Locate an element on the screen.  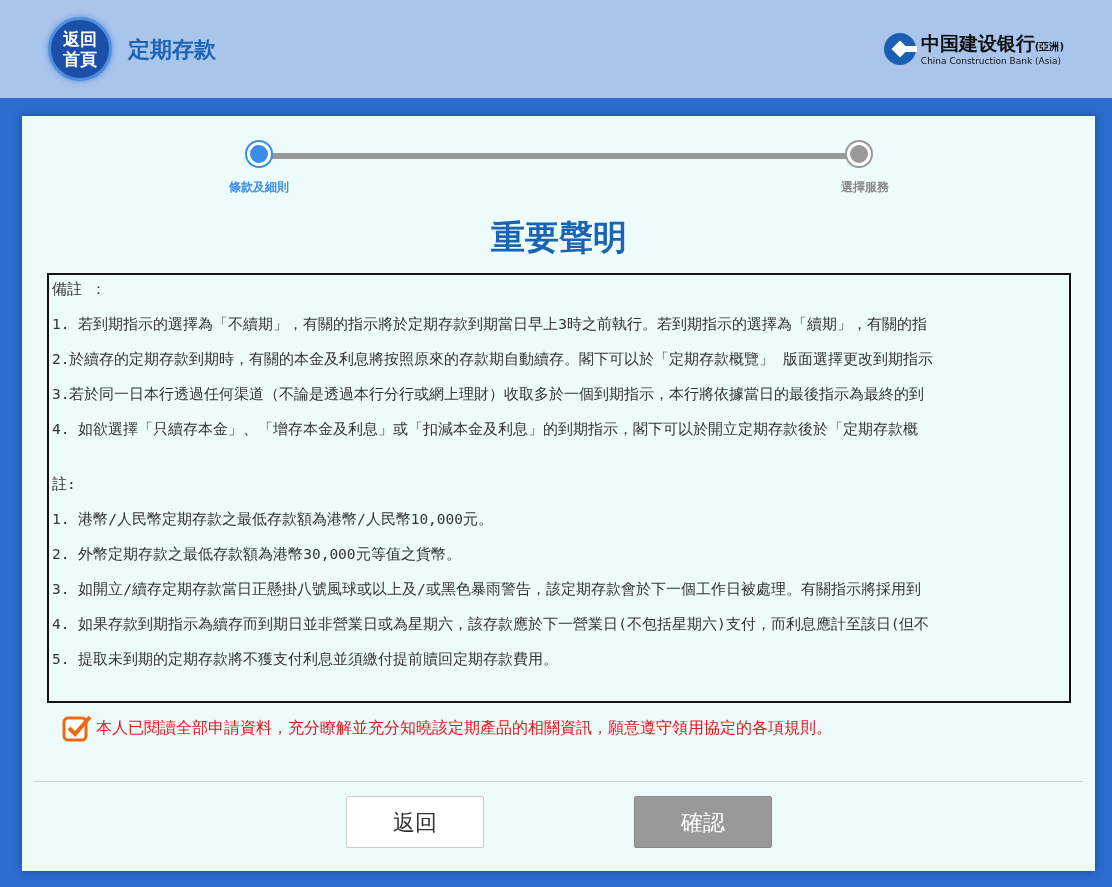
note-line: 1. 港幣/人民幣定期存款之最低存款額為港幣/人民幣10,000元。 is located at coordinates (273, 519).